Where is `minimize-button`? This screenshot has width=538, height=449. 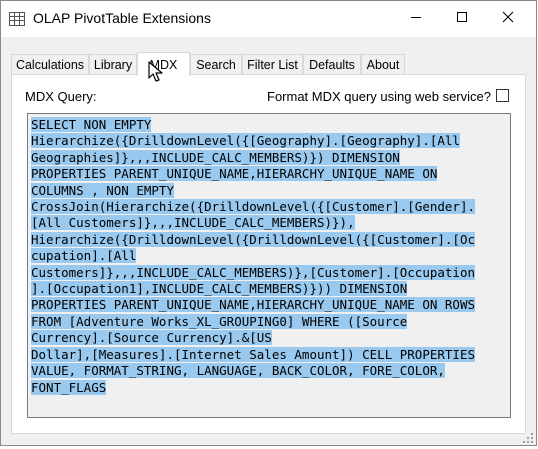
minimize-button is located at coordinates (416, 19).